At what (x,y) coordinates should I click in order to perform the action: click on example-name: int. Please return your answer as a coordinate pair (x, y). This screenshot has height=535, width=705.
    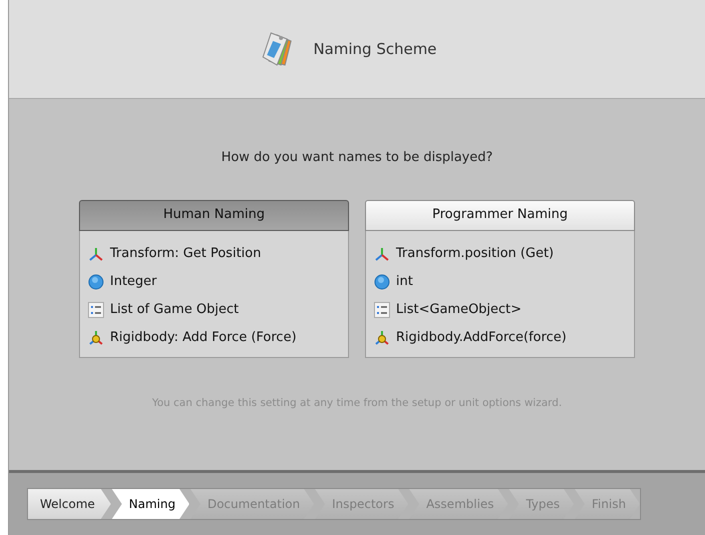
    Looking at the image, I should click on (404, 281).